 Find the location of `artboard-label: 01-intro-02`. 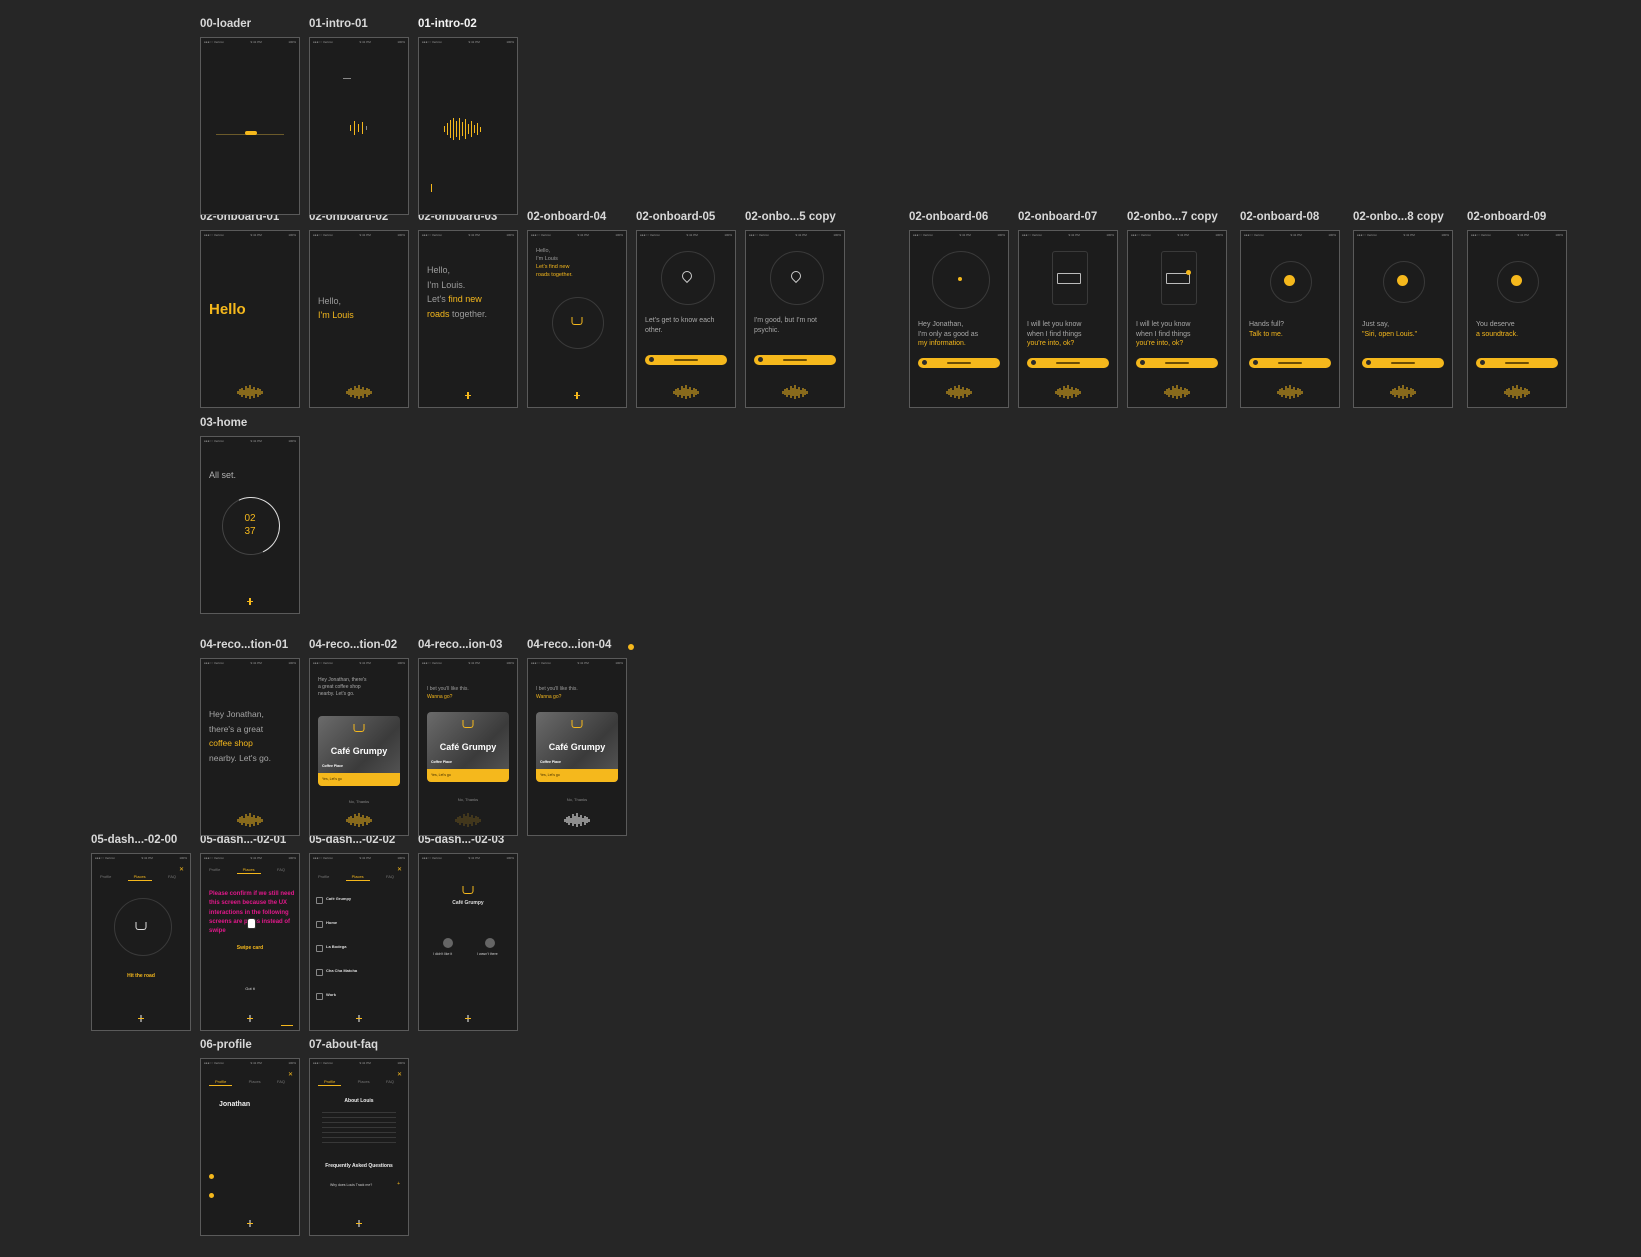

artboard-label: 01-intro-02 is located at coordinates (447, 24).